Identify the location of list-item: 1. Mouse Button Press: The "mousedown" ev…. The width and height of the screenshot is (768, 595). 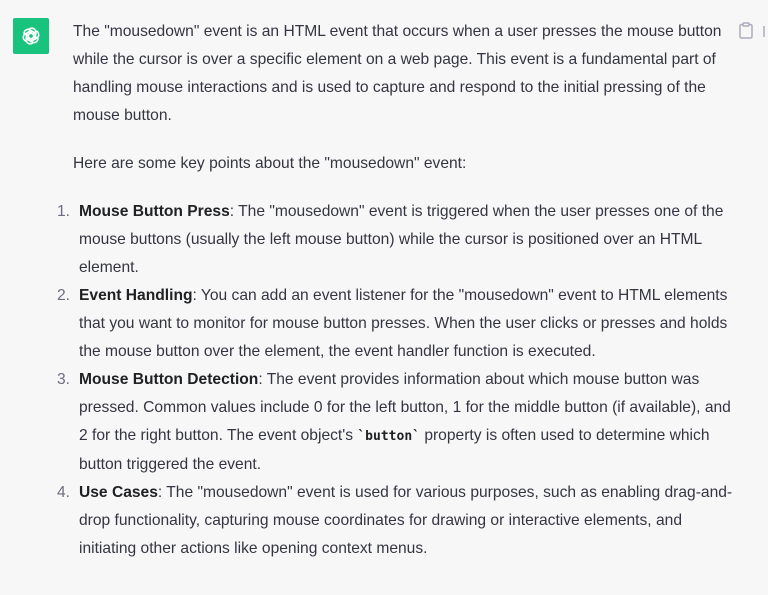
(395, 240).